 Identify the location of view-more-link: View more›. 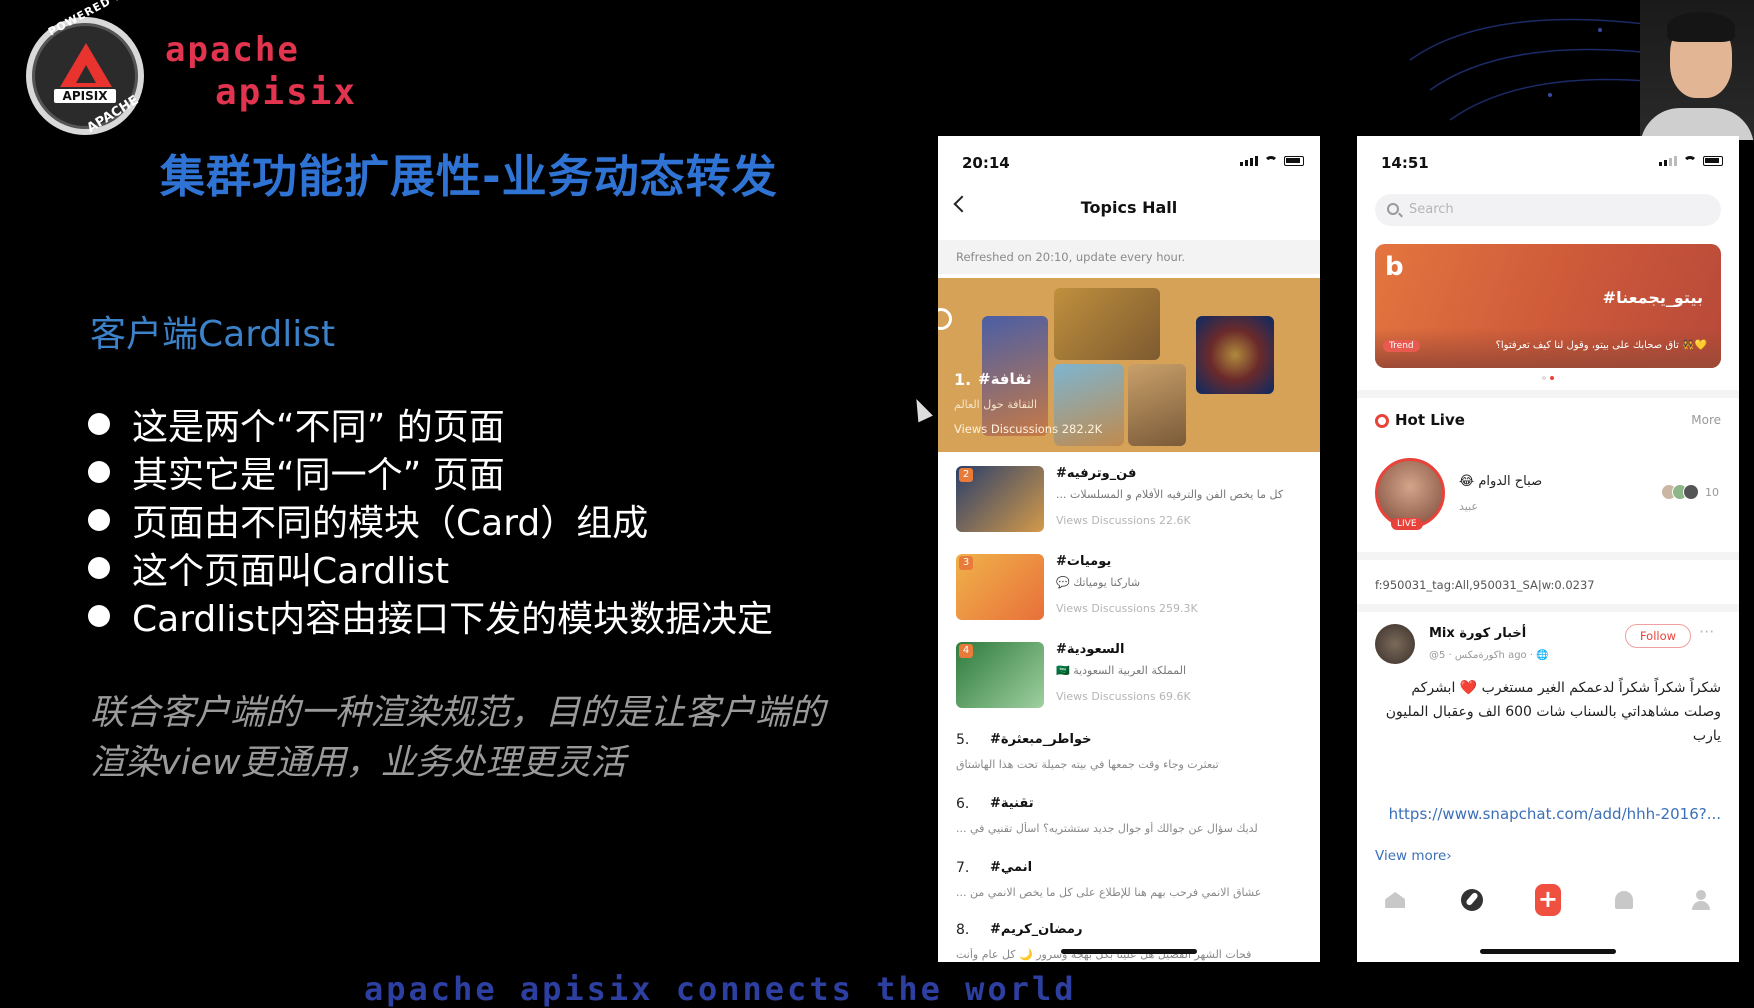
(1413, 856).